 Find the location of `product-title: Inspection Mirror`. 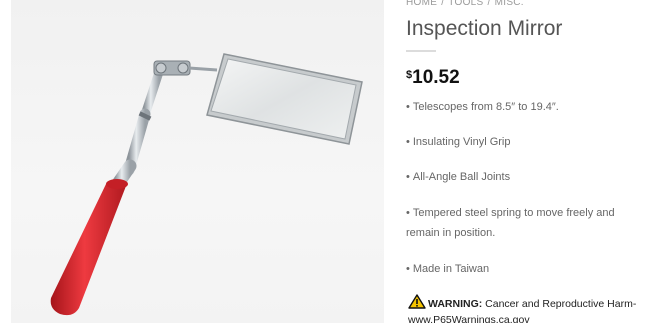

product-title: Inspection Mirror is located at coordinates (484, 28).